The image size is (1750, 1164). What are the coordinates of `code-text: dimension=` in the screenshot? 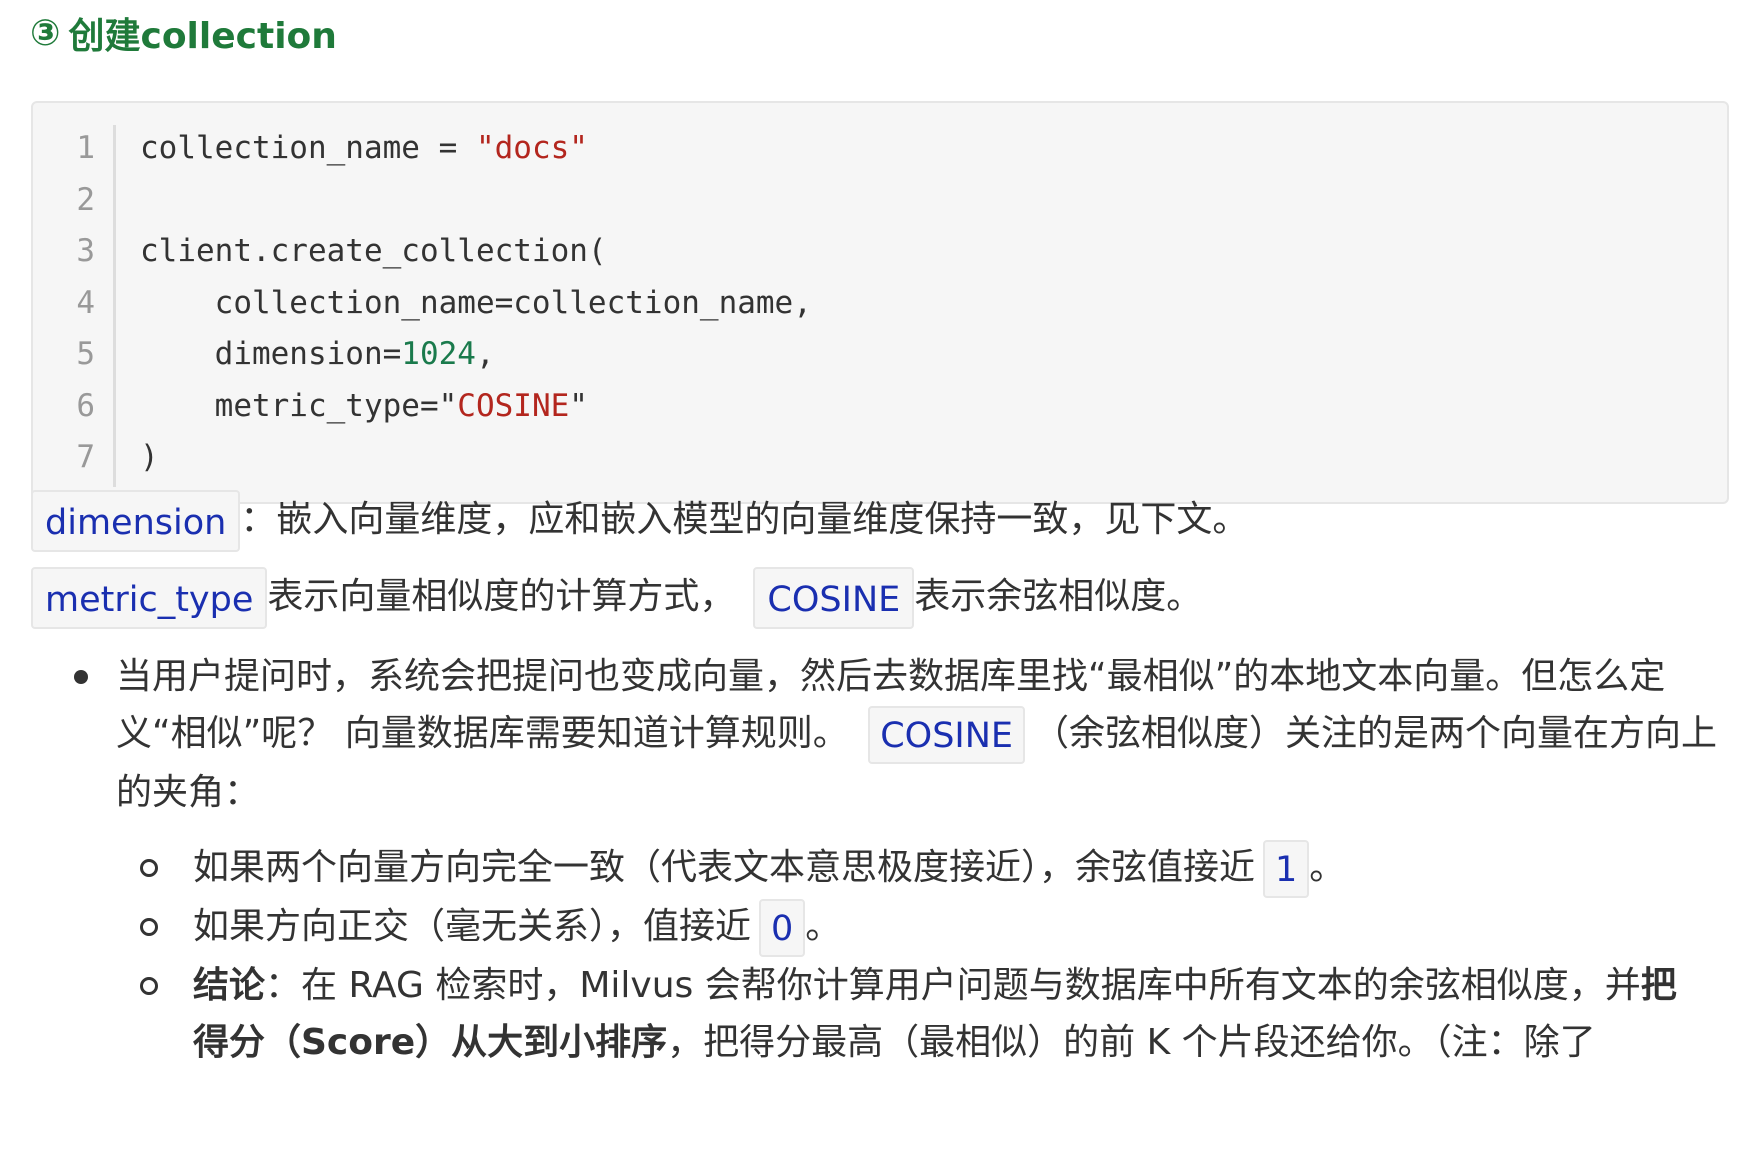 It's located at (271, 354).